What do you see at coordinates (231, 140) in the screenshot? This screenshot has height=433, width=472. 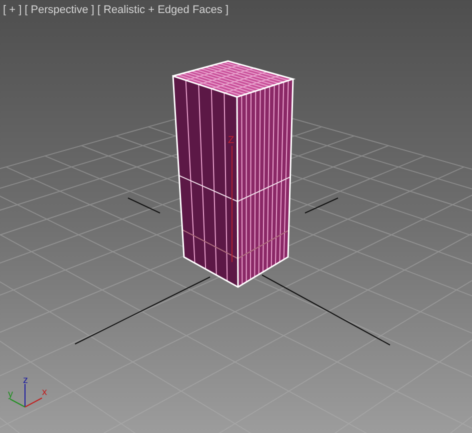 I see `pivot-axis-label: Z` at bounding box center [231, 140].